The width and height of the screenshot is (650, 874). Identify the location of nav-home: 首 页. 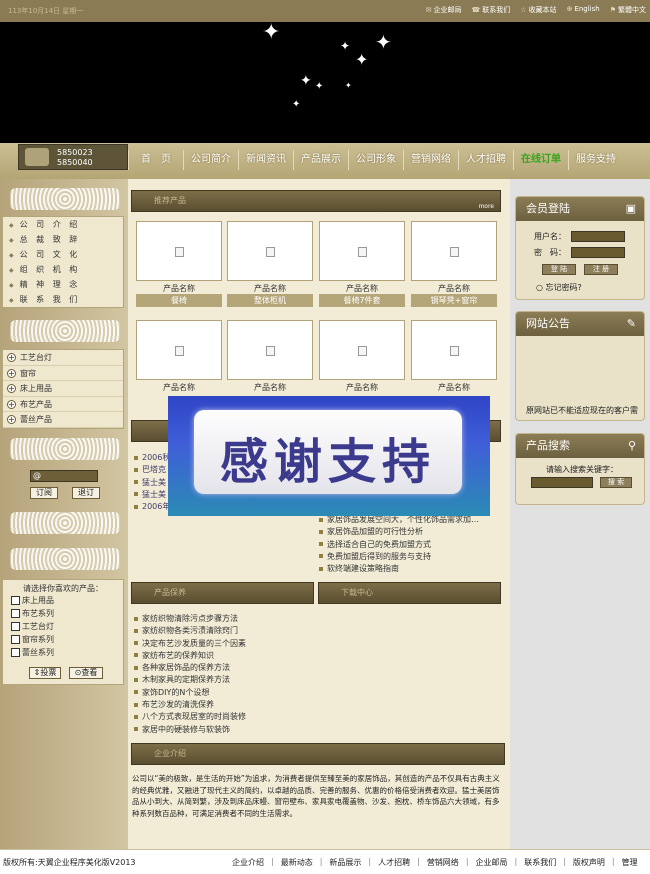
(155, 160).